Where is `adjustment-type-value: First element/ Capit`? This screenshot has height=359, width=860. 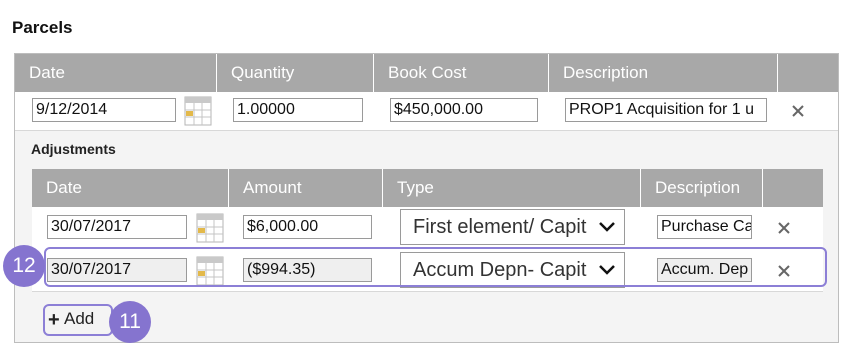
adjustment-type-value: First element/ Capit is located at coordinates (500, 227).